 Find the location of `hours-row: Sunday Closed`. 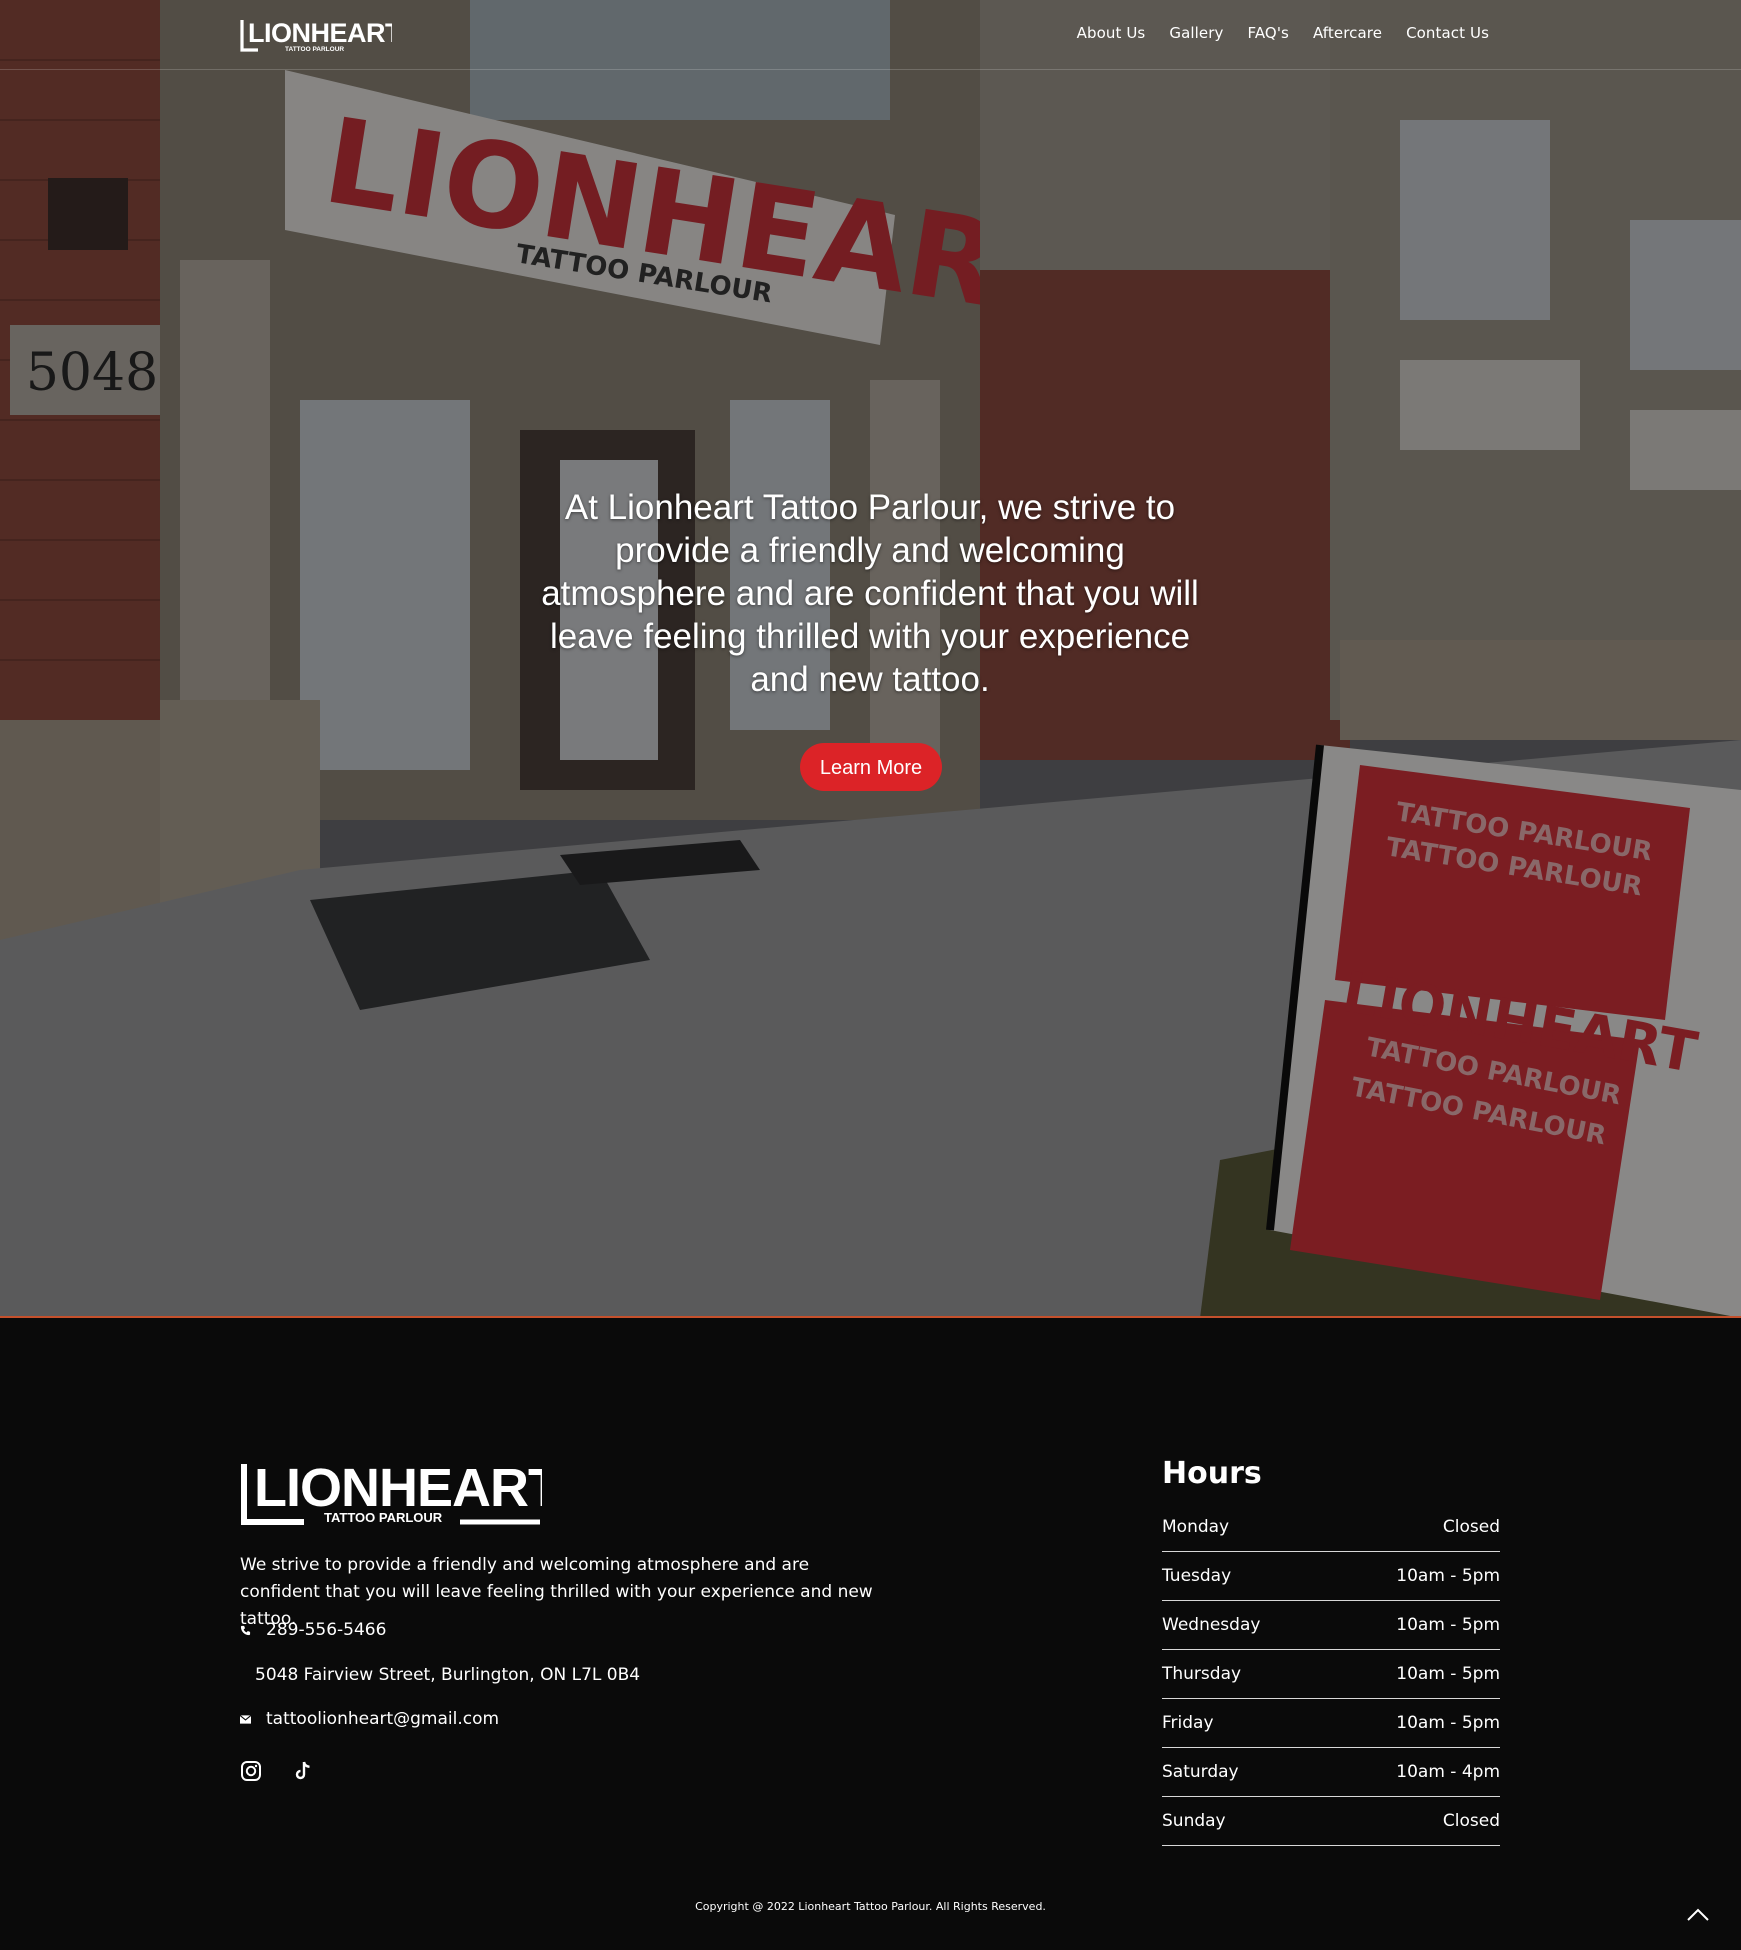

hours-row: Sunday Closed is located at coordinates (1331, 1821).